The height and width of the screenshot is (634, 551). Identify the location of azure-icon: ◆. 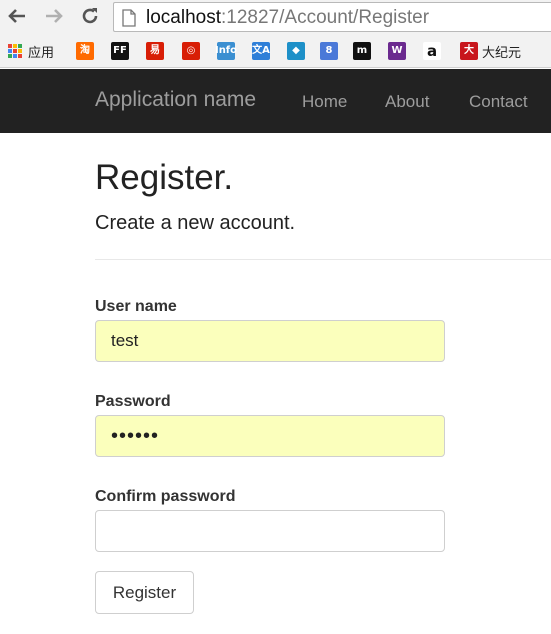
(296, 51).